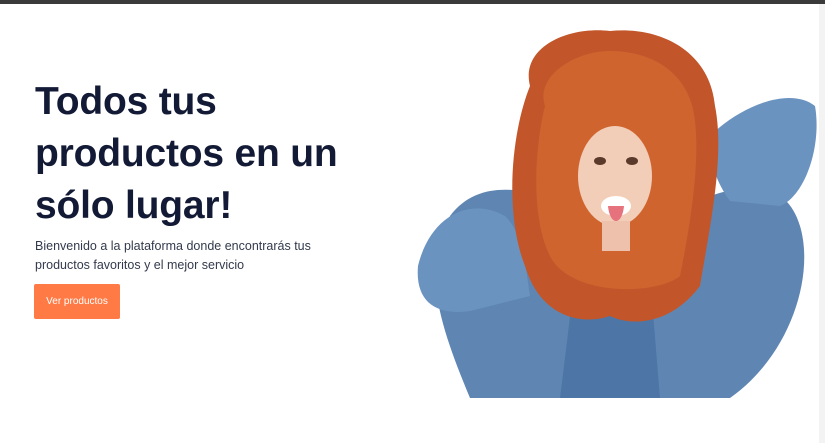  I want to click on hero-title: Todos tus productos en un sólo lugar!, so click(186, 153).